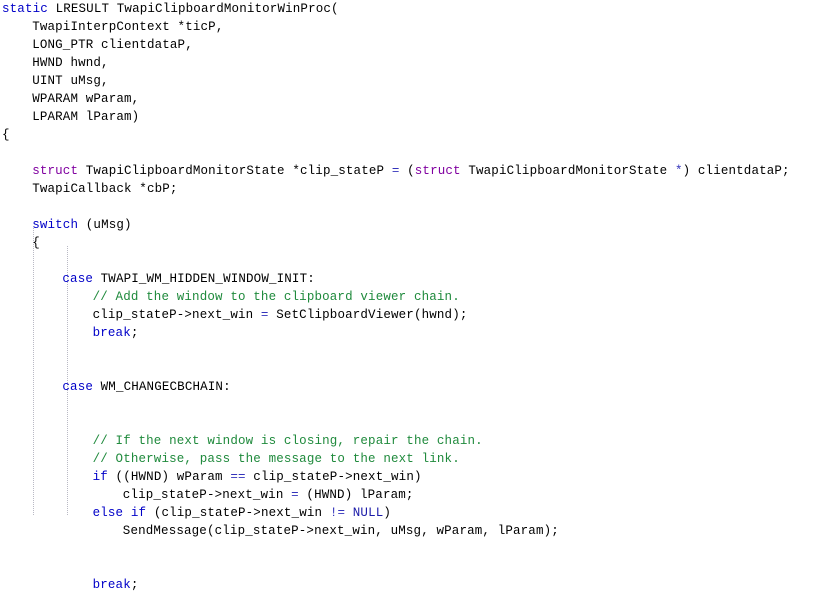  I want to click on code-token-kw: else, so click(108, 513).